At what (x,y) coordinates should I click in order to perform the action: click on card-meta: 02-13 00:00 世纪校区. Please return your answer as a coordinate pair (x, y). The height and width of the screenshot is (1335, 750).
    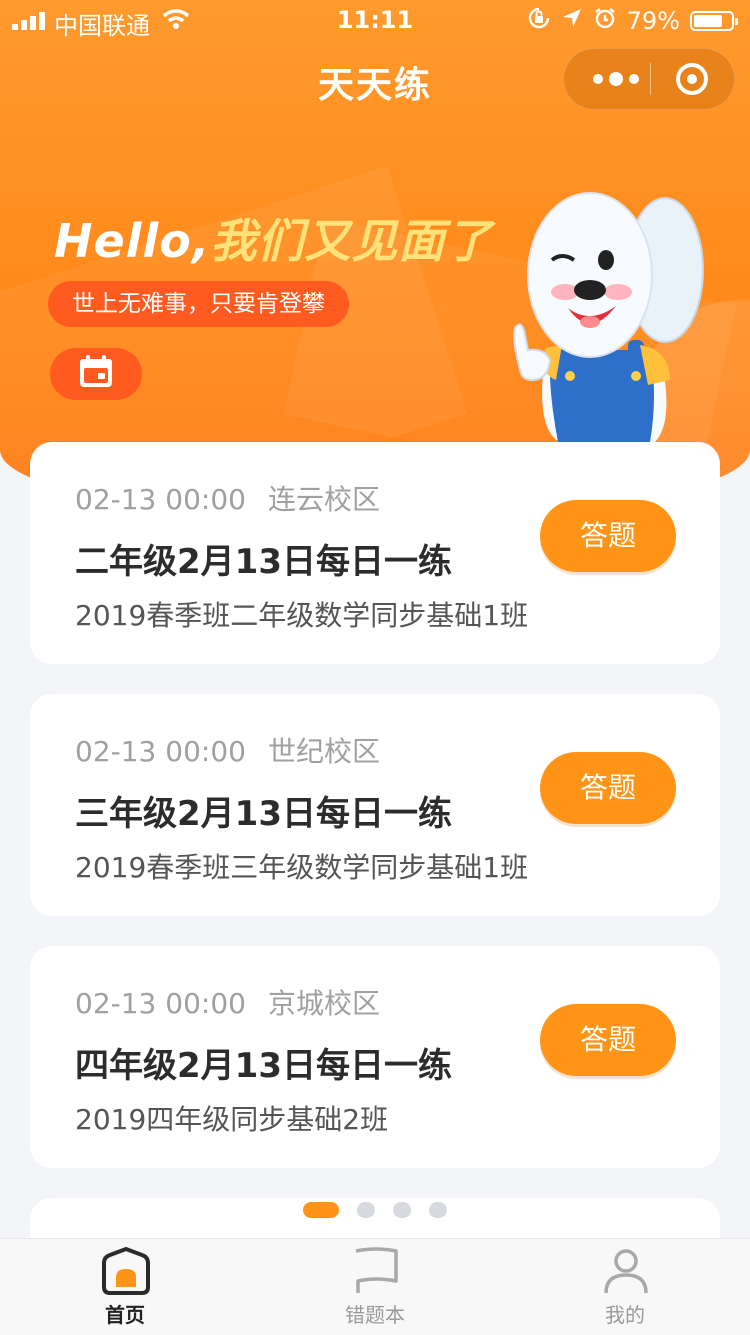
    Looking at the image, I should click on (227, 750).